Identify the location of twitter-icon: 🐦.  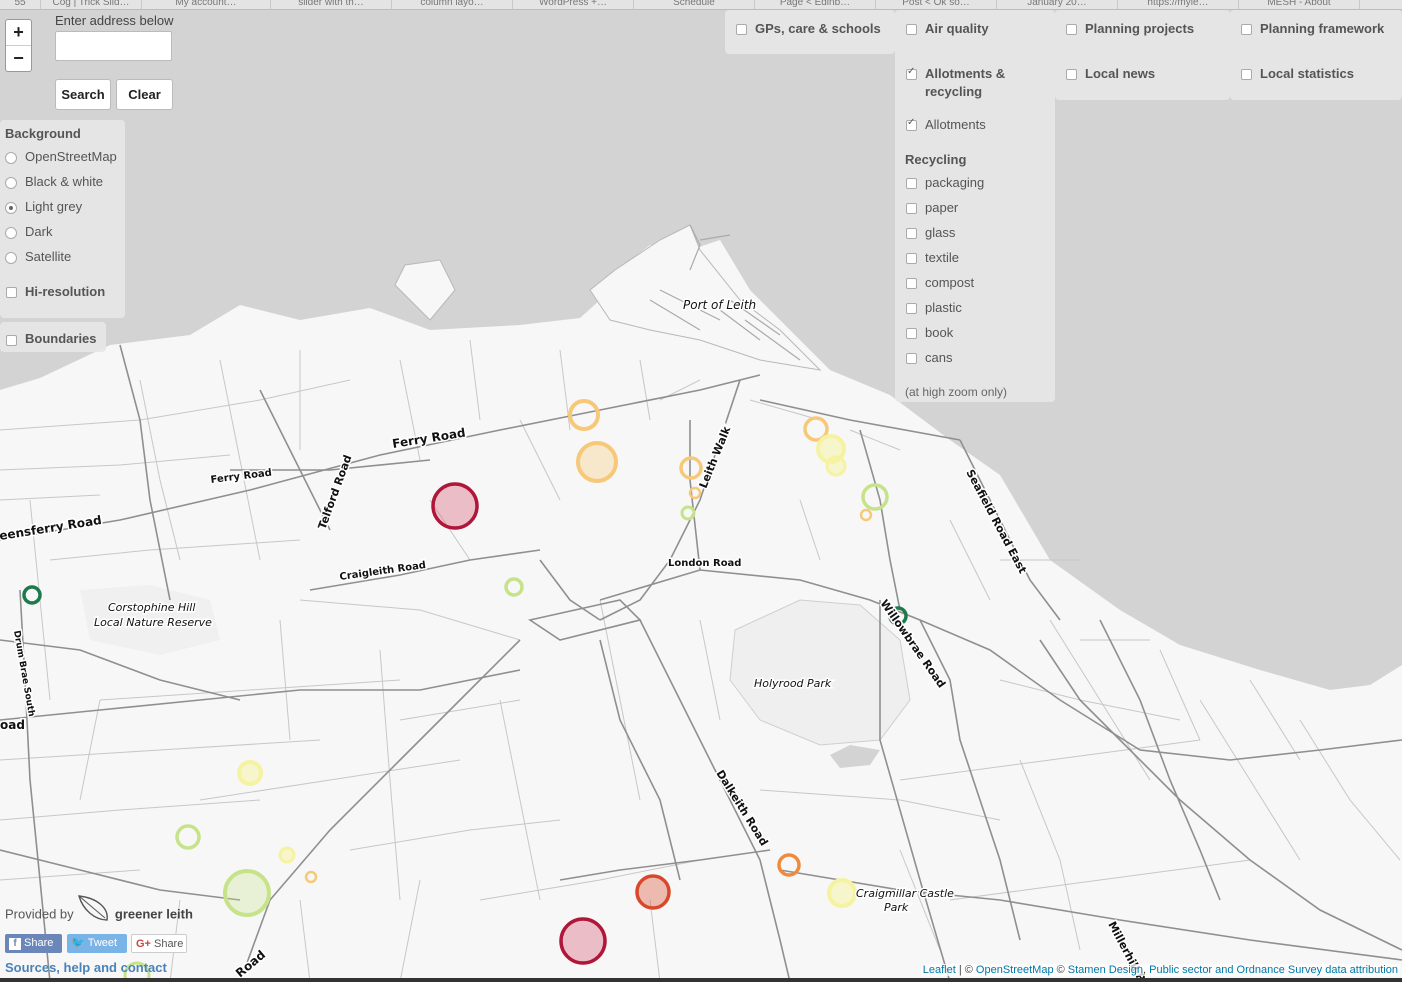
(78, 943).